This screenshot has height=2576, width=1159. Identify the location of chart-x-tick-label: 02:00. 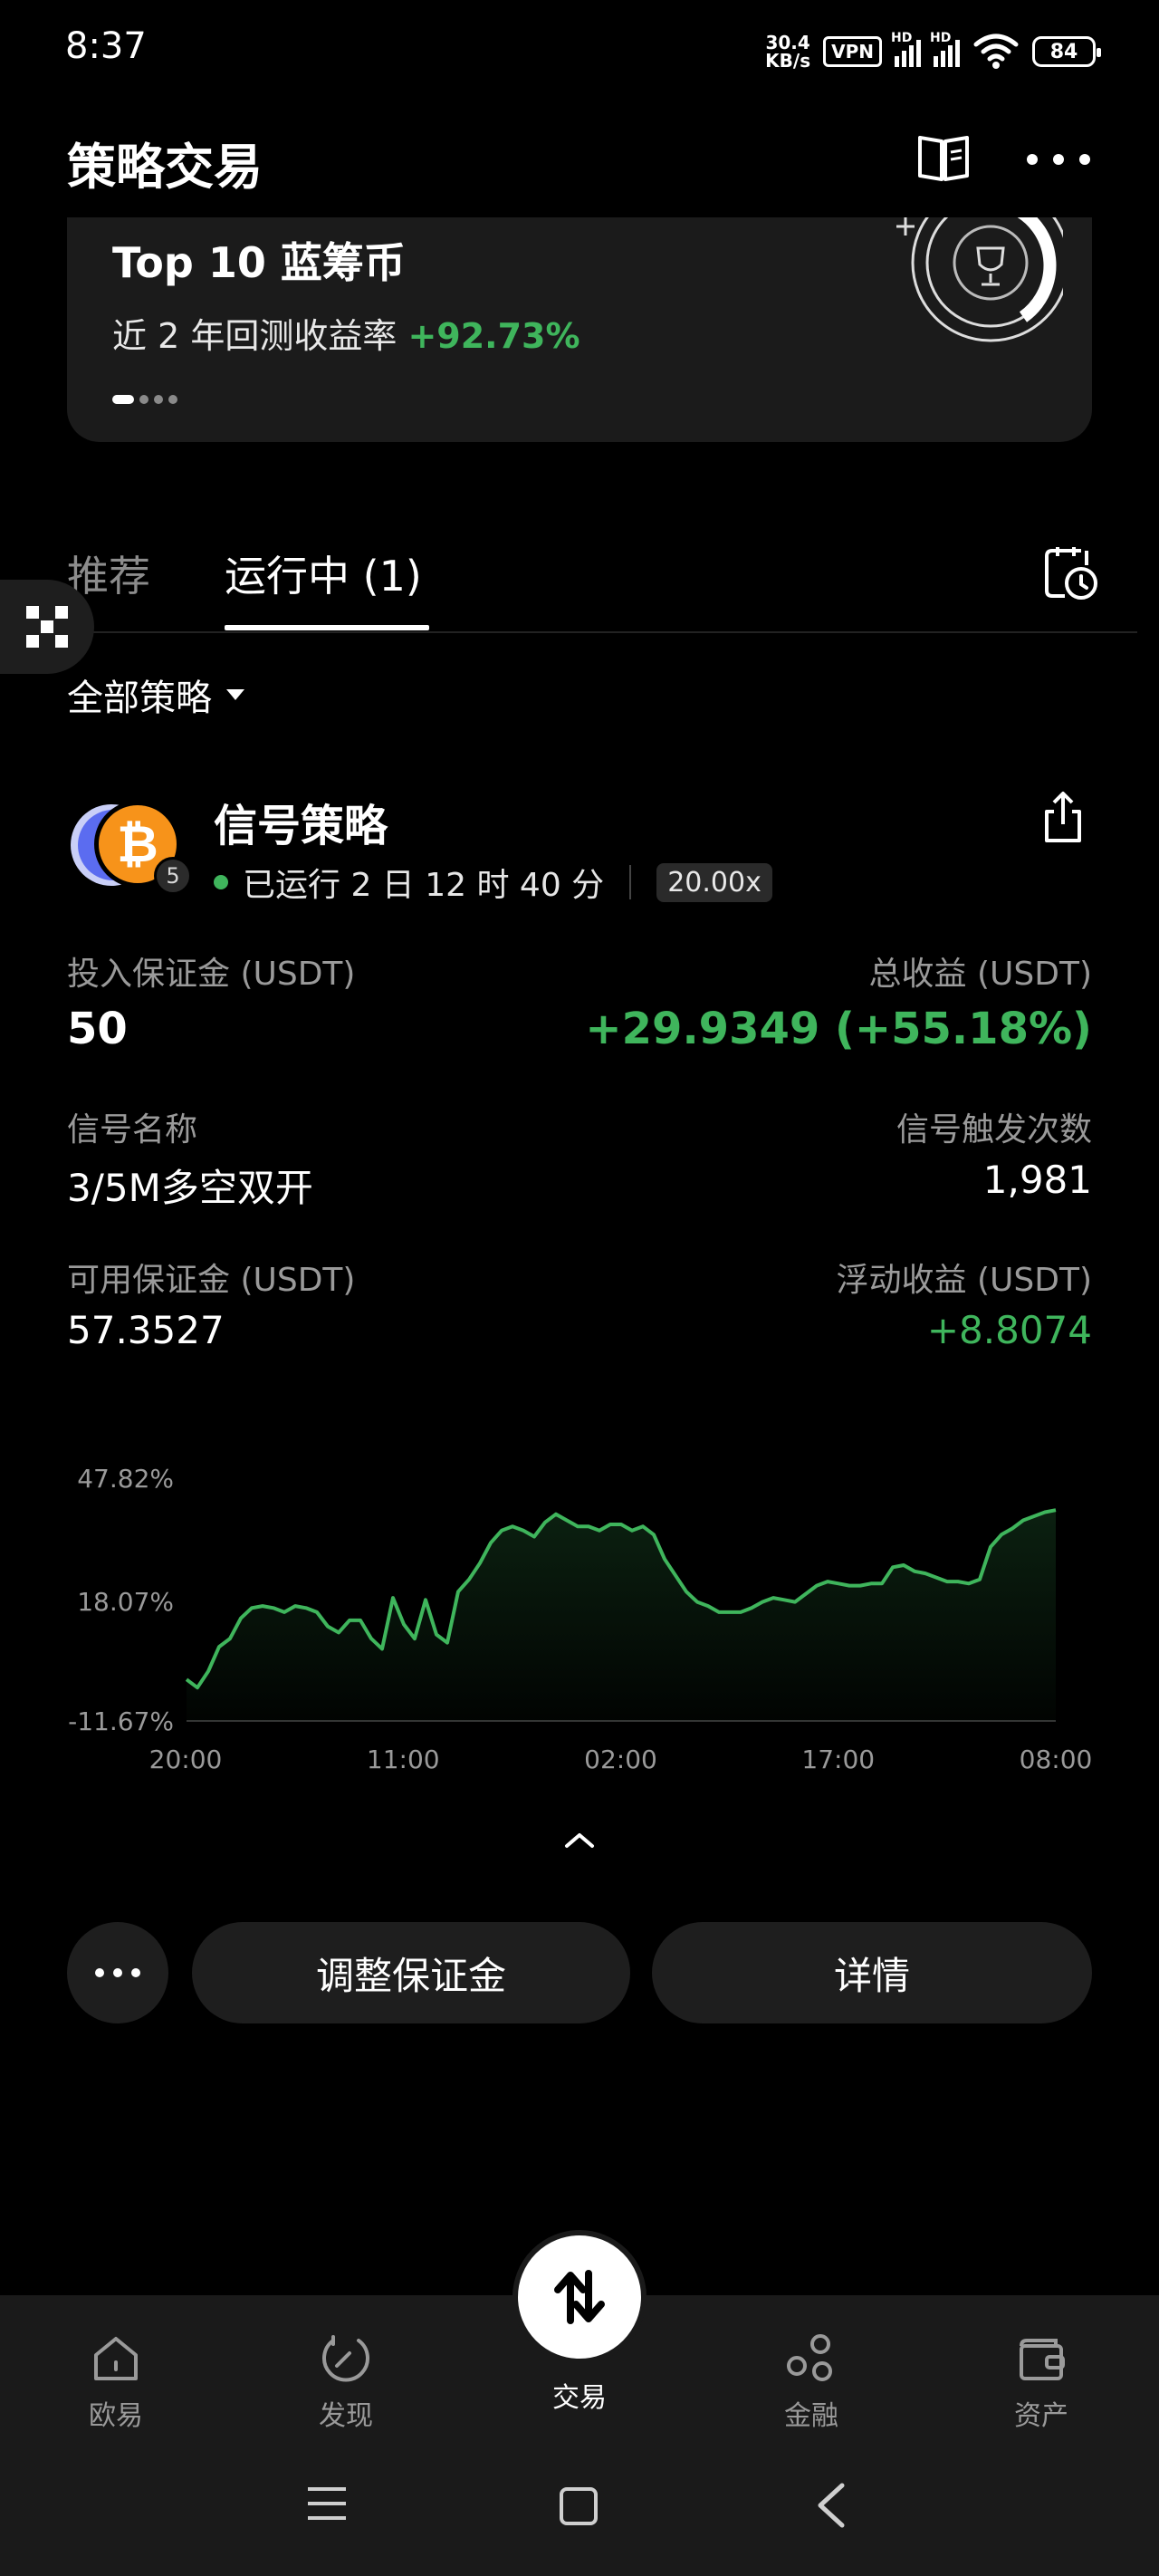
(620, 1759).